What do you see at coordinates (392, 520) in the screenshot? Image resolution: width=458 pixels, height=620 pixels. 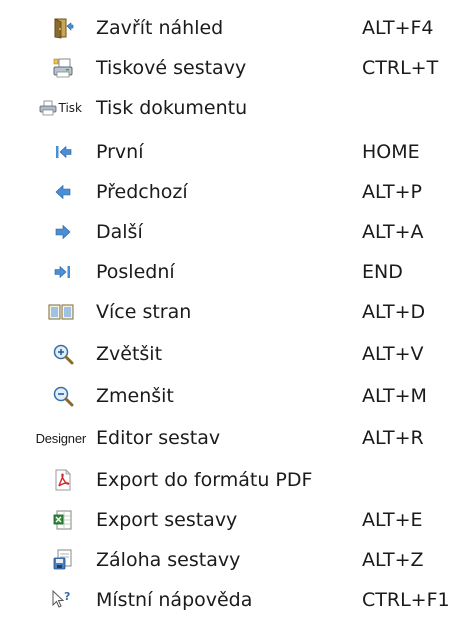 I see `menu-item-shortcut: ALT+E` at bounding box center [392, 520].